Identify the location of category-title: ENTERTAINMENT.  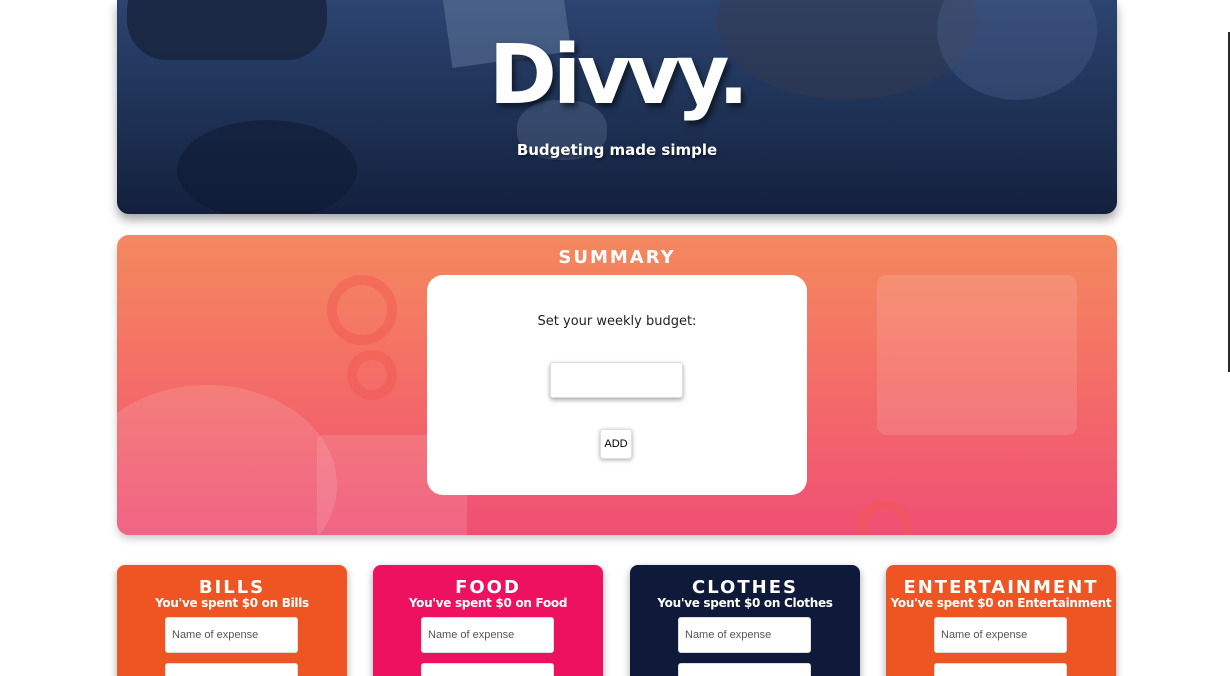
(1001, 587).